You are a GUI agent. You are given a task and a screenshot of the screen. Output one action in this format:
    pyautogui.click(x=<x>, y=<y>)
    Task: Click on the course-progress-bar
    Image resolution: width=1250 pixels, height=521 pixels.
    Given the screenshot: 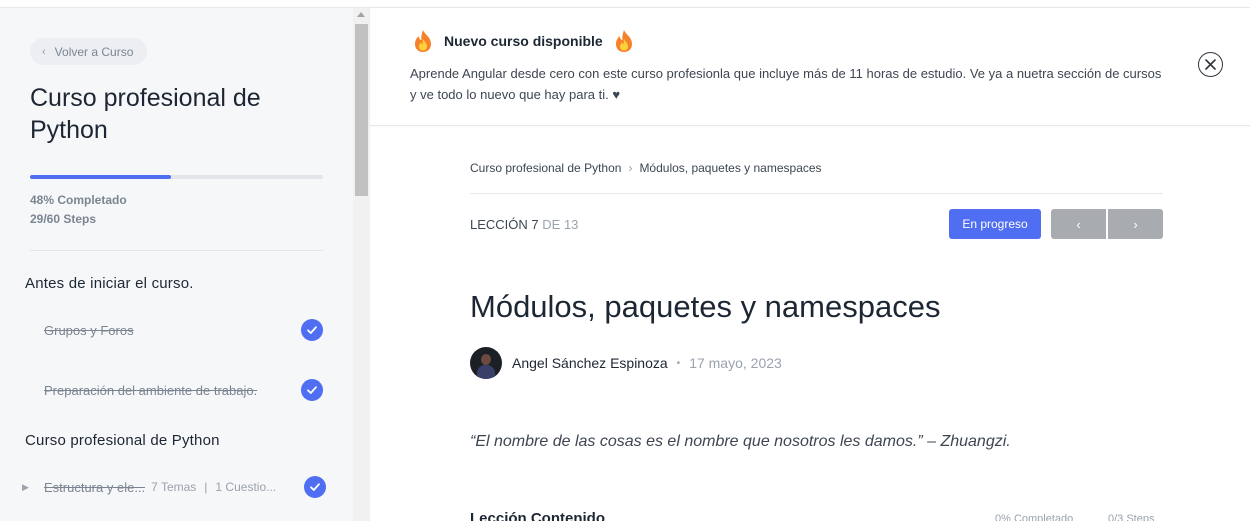 What is the action you would take?
    pyautogui.click(x=176, y=177)
    